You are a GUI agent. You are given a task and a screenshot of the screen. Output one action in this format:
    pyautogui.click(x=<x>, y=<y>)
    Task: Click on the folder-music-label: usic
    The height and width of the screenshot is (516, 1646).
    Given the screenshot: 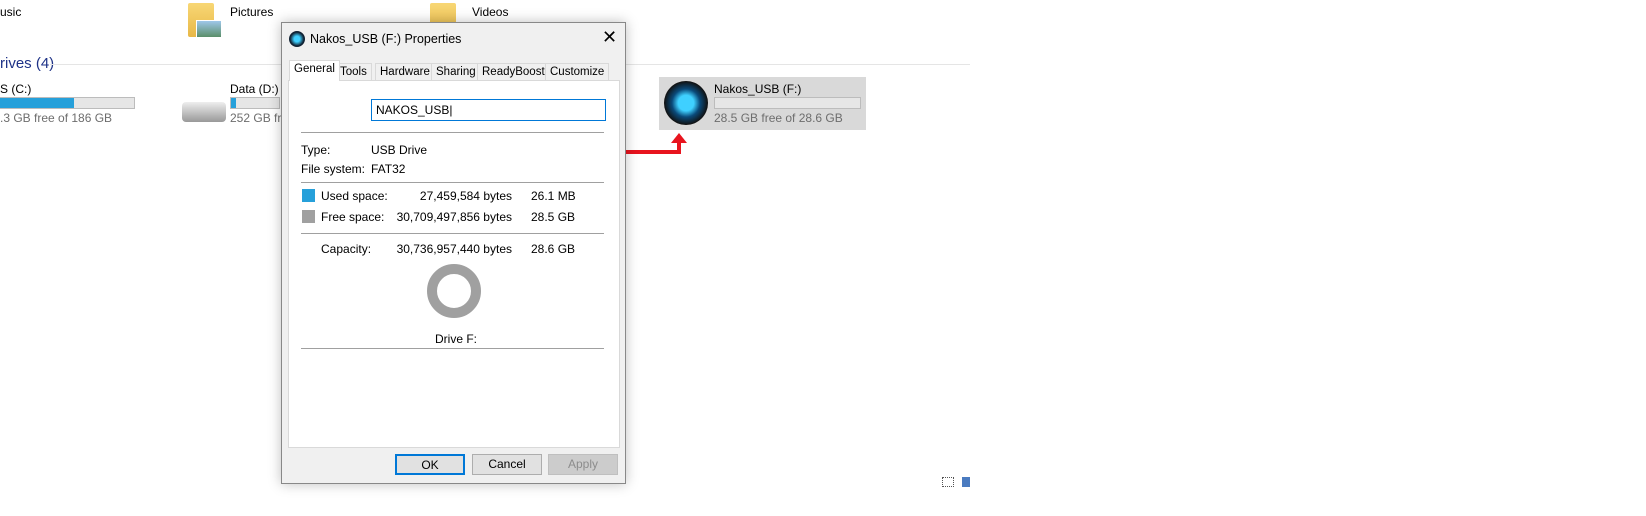 What is the action you would take?
    pyautogui.click(x=10, y=12)
    